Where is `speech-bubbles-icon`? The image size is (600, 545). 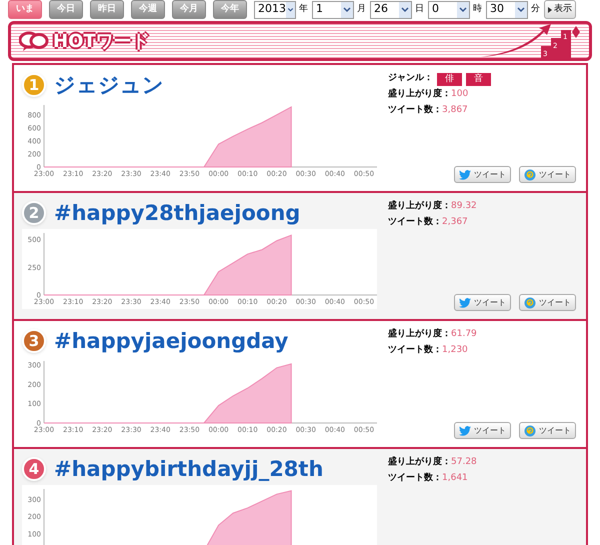 speech-bubbles-icon is located at coordinates (34, 41).